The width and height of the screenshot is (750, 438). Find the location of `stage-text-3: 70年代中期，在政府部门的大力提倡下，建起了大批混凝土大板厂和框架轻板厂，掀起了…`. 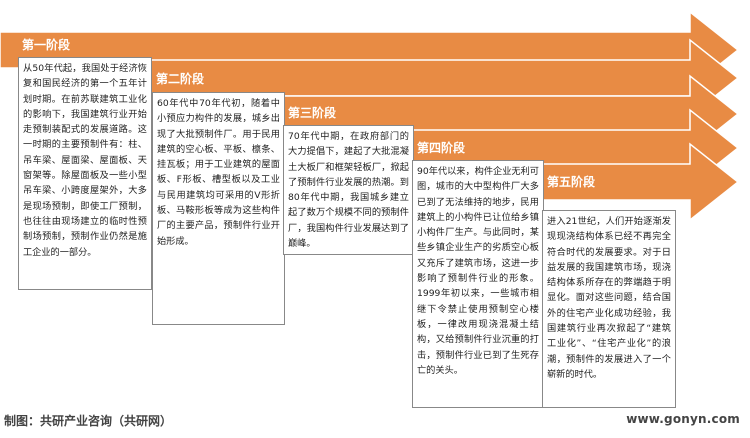

stage-text-3: 70年代中期，在政府部门的大力提倡下，建起了大批混凝土大板厂和框架轻板厂，掀起了… is located at coordinates (348, 190).